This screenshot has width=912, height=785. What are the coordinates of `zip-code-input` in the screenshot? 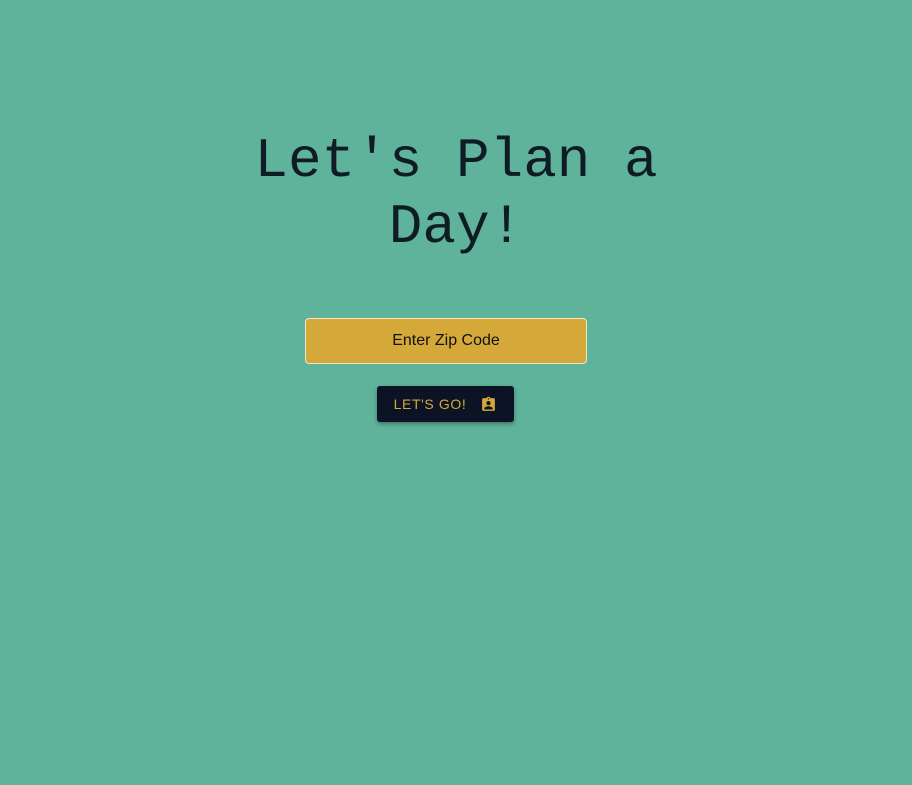 It's located at (446, 341).